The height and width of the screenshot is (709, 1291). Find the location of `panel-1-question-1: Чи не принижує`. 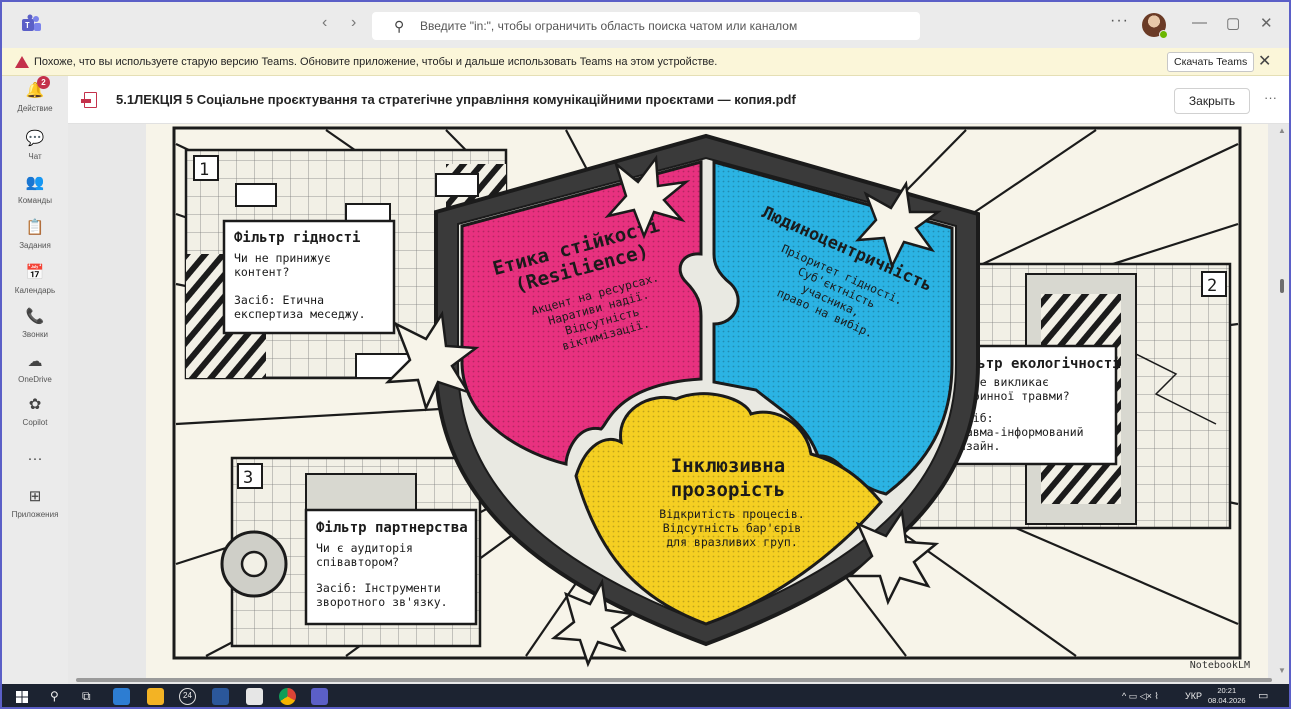

panel-1-question-1: Чи не принижує is located at coordinates (282, 258).